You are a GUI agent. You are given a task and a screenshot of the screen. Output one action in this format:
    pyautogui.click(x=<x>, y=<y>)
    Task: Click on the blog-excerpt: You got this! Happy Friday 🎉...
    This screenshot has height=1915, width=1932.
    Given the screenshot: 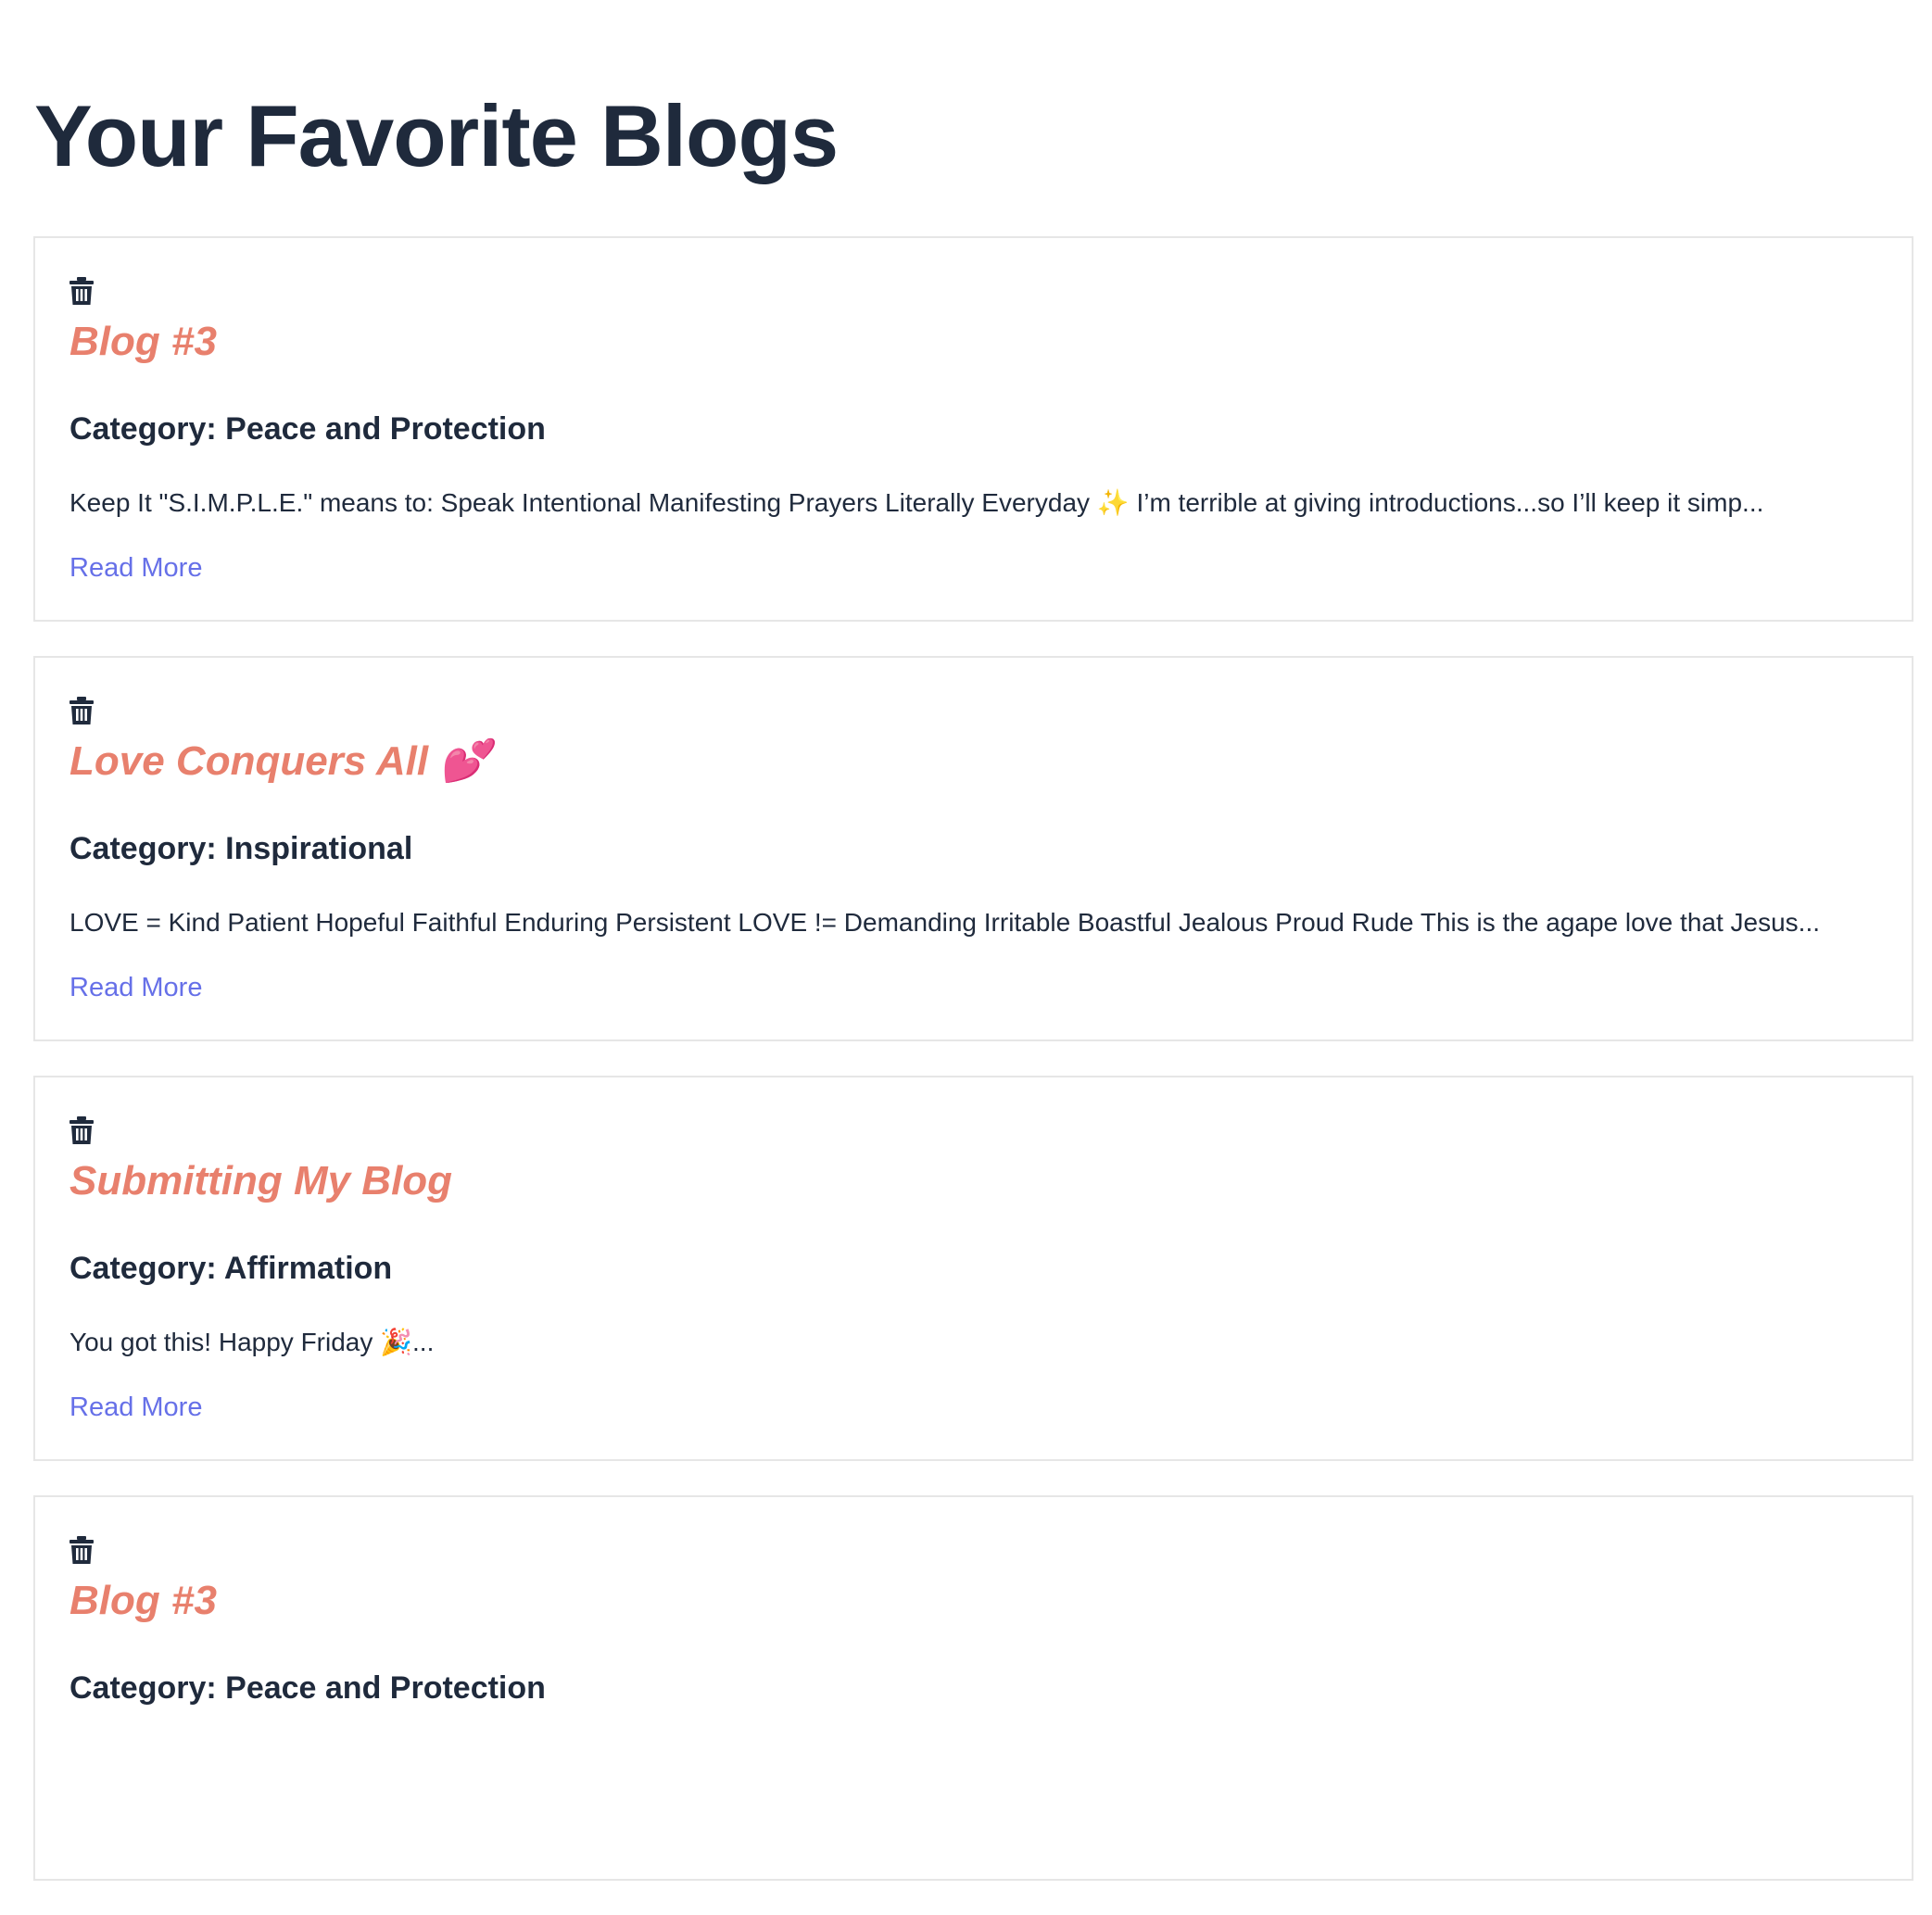 What is the action you would take?
    pyautogui.click(x=252, y=1342)
    